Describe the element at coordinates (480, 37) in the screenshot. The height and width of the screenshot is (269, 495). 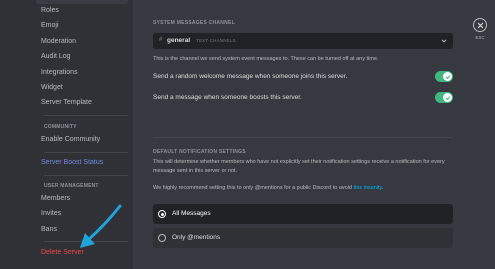
I see `esc-label: ESC` at that location.